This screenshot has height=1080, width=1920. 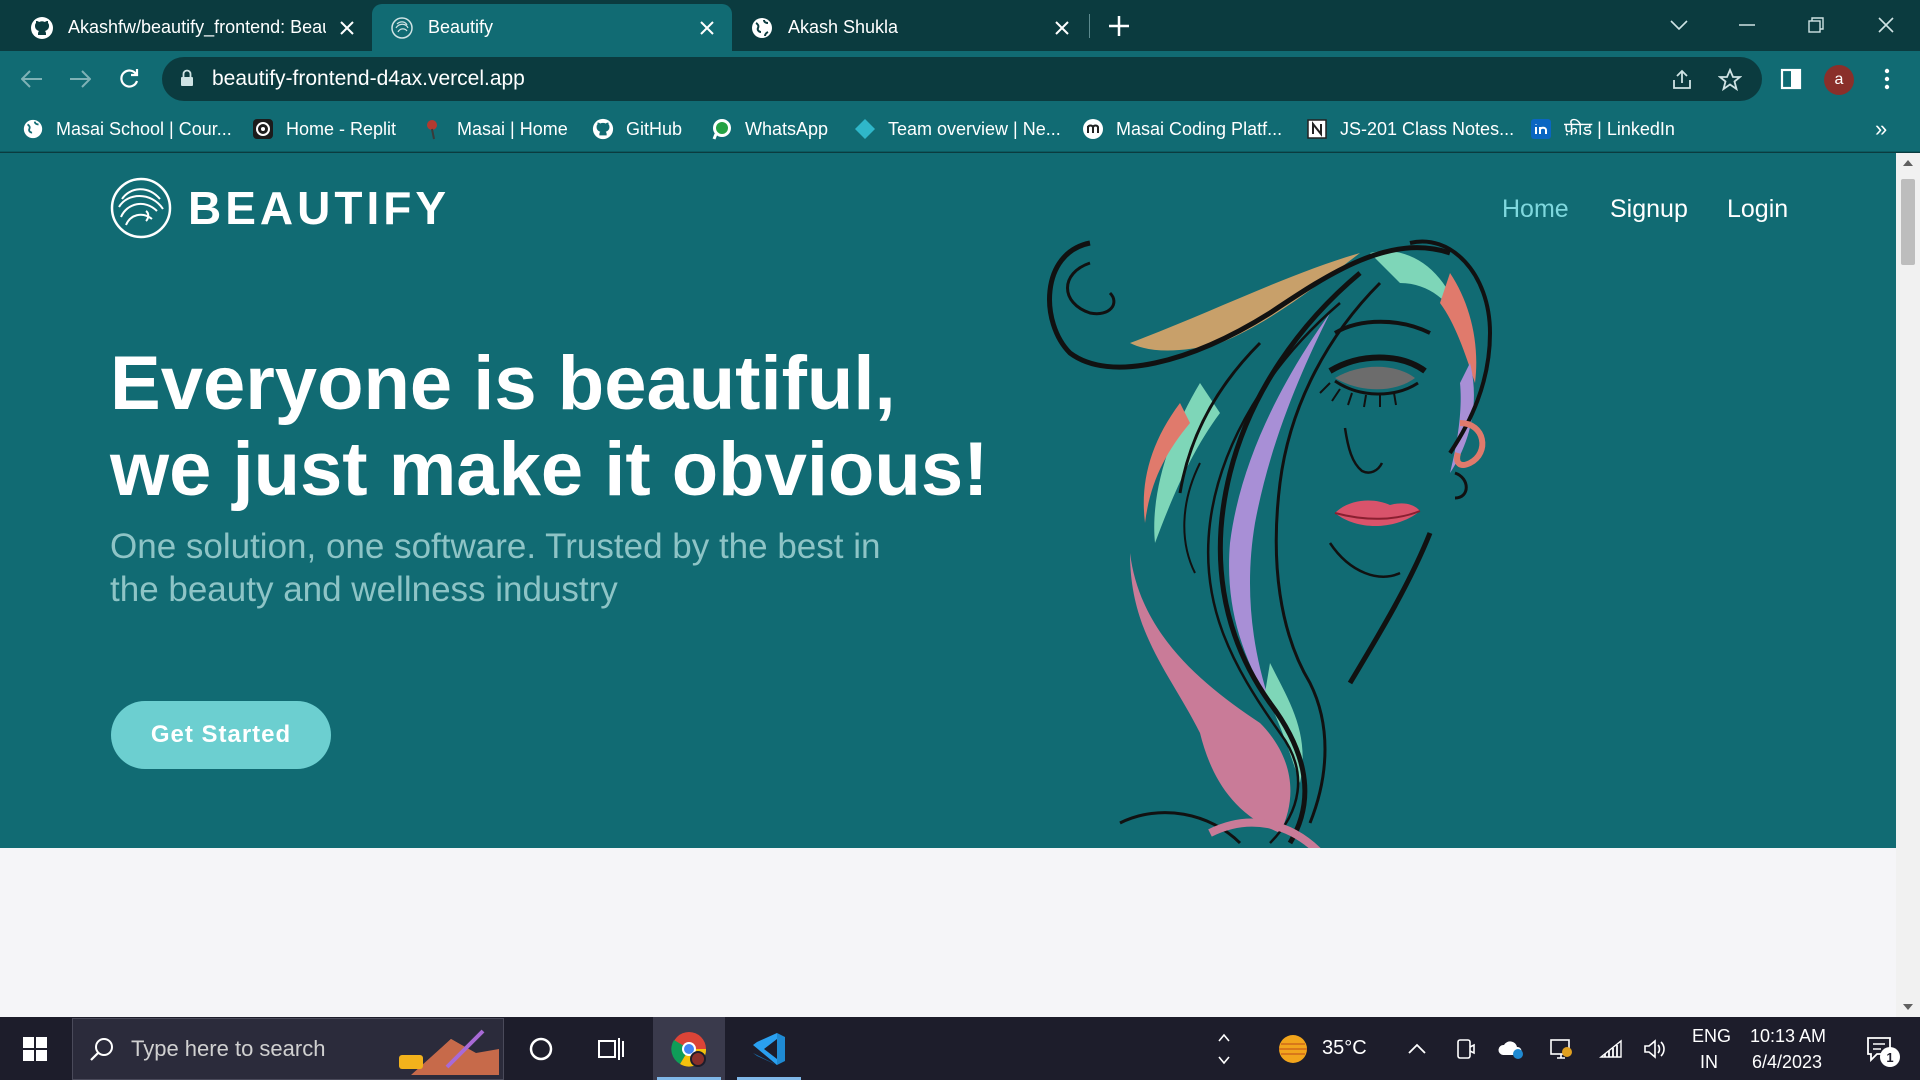 What do you see at coordinates (1649, 209) in the screenshot?
I see `nav-signup-link: Signup` at bounding box center [1649, 209].